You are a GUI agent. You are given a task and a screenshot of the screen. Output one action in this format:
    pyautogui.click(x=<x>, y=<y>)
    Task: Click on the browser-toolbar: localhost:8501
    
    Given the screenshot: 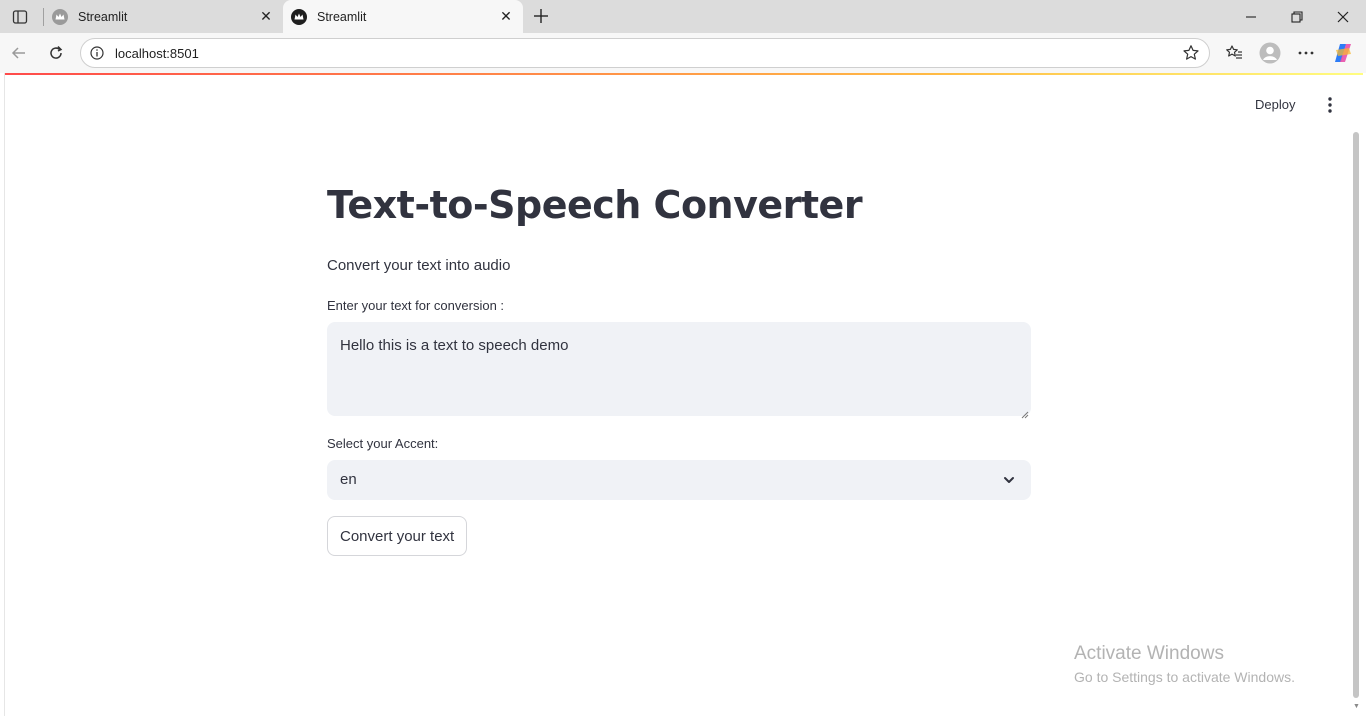 What is the action you would take?
    pyautogui.click(x=683, y=53)
    